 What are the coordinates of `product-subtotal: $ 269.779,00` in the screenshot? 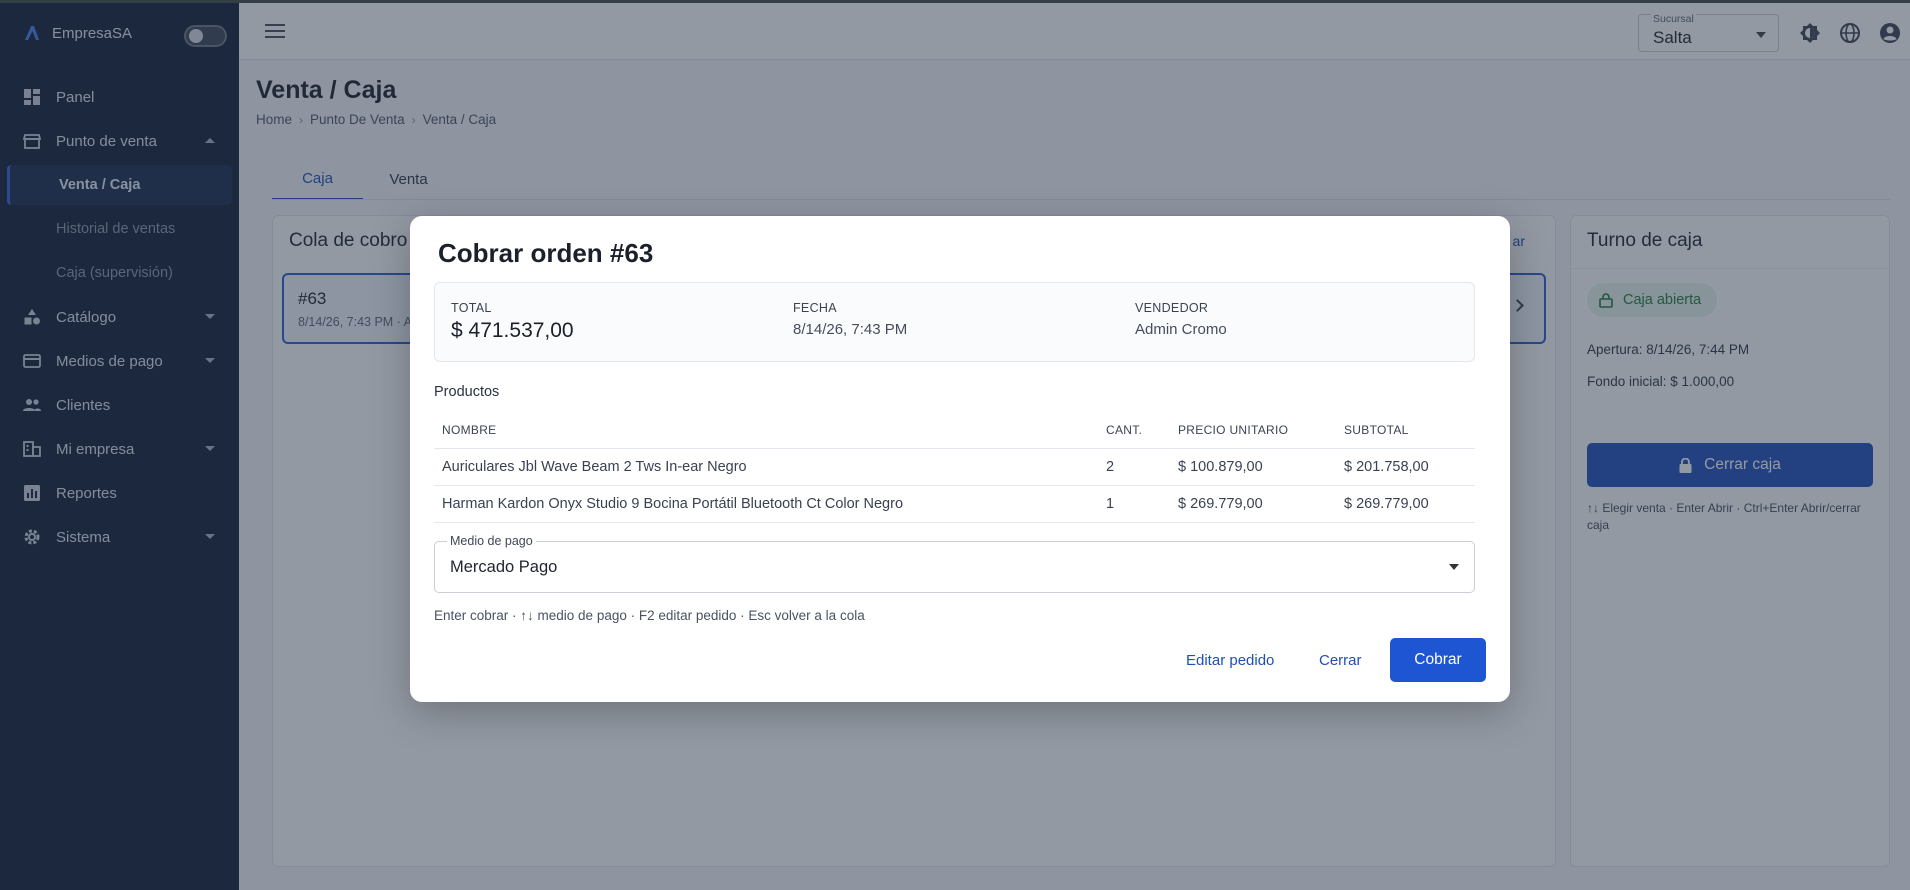 It's located at (1405, 504).